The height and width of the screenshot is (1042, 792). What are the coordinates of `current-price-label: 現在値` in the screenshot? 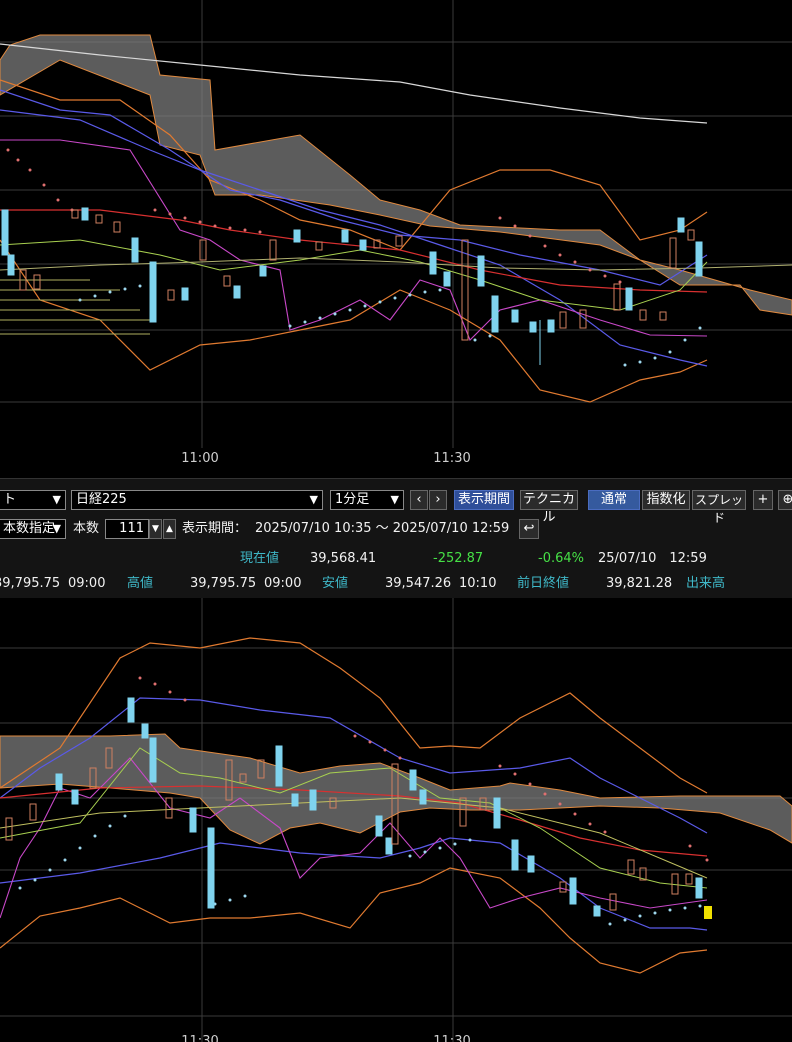 It's located at (260, 558).